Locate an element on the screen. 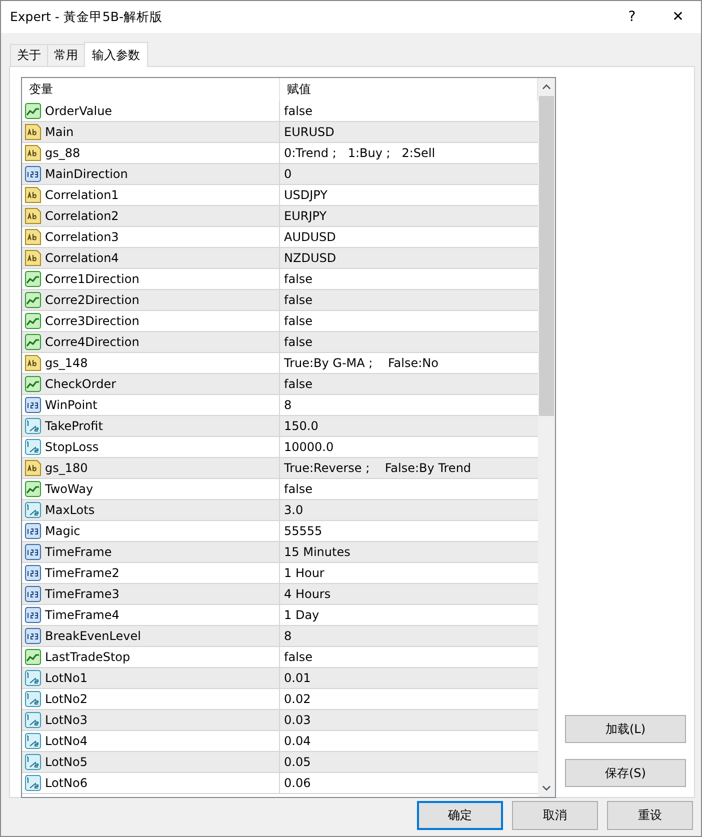  parameter-value: 0:Trend ; 1:Buy ; 2:Sell is located at coordinates (360, 153).